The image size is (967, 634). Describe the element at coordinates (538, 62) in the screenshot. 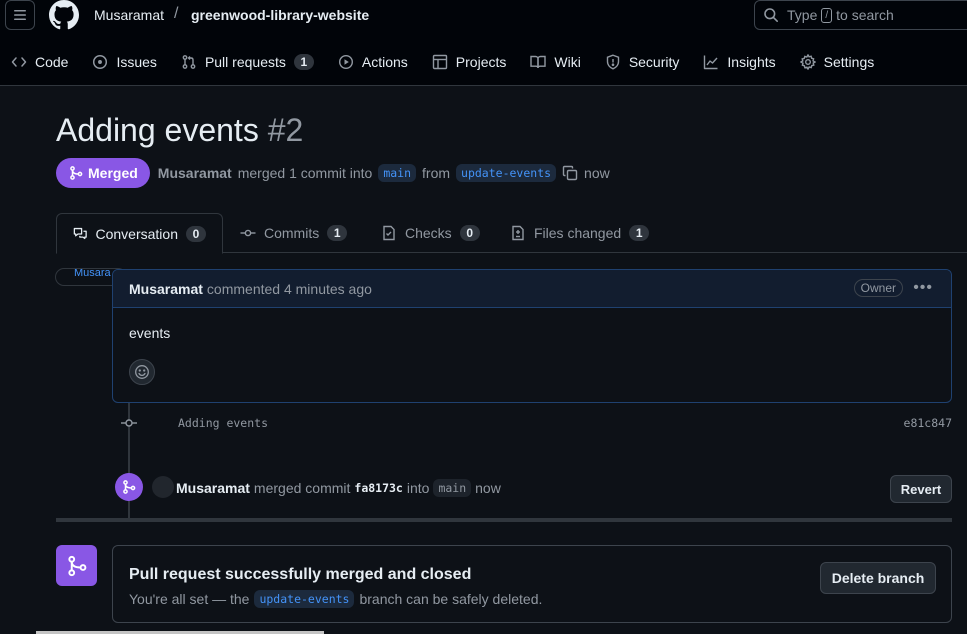

I see `book-icon` at that location.